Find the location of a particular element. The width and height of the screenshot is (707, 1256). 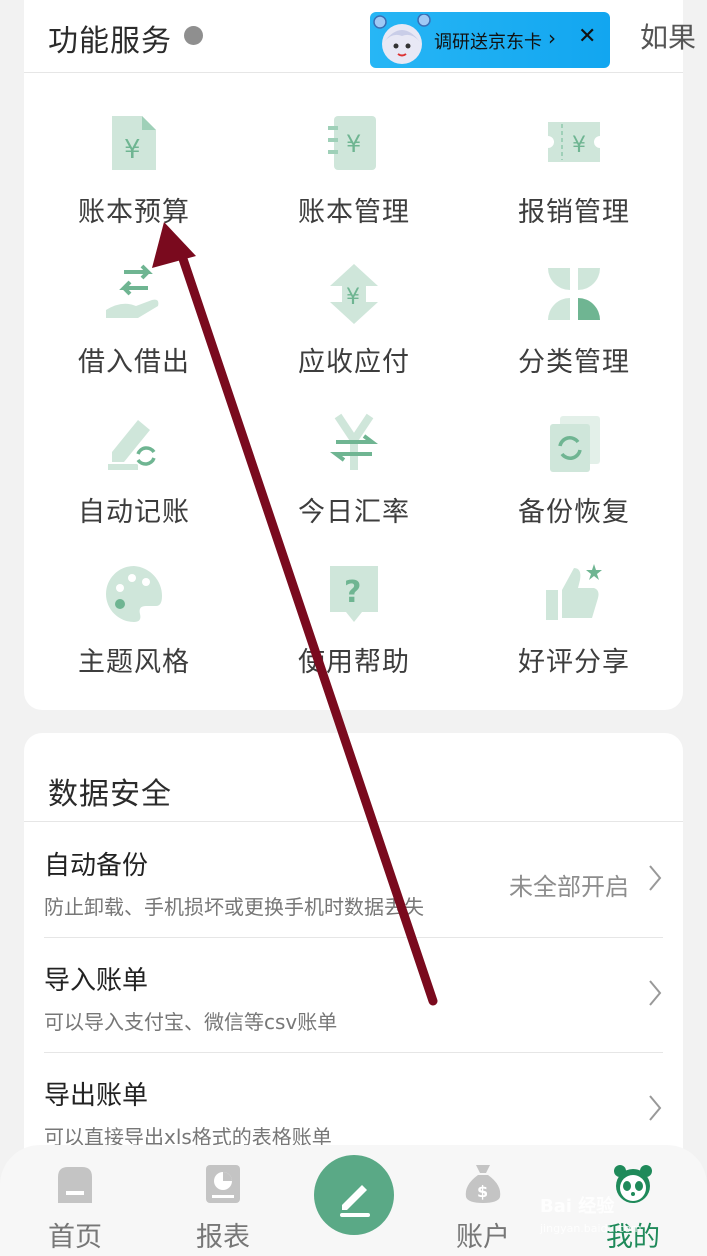

tab-account: $ 账户 is located at coordinates (483, 1208).